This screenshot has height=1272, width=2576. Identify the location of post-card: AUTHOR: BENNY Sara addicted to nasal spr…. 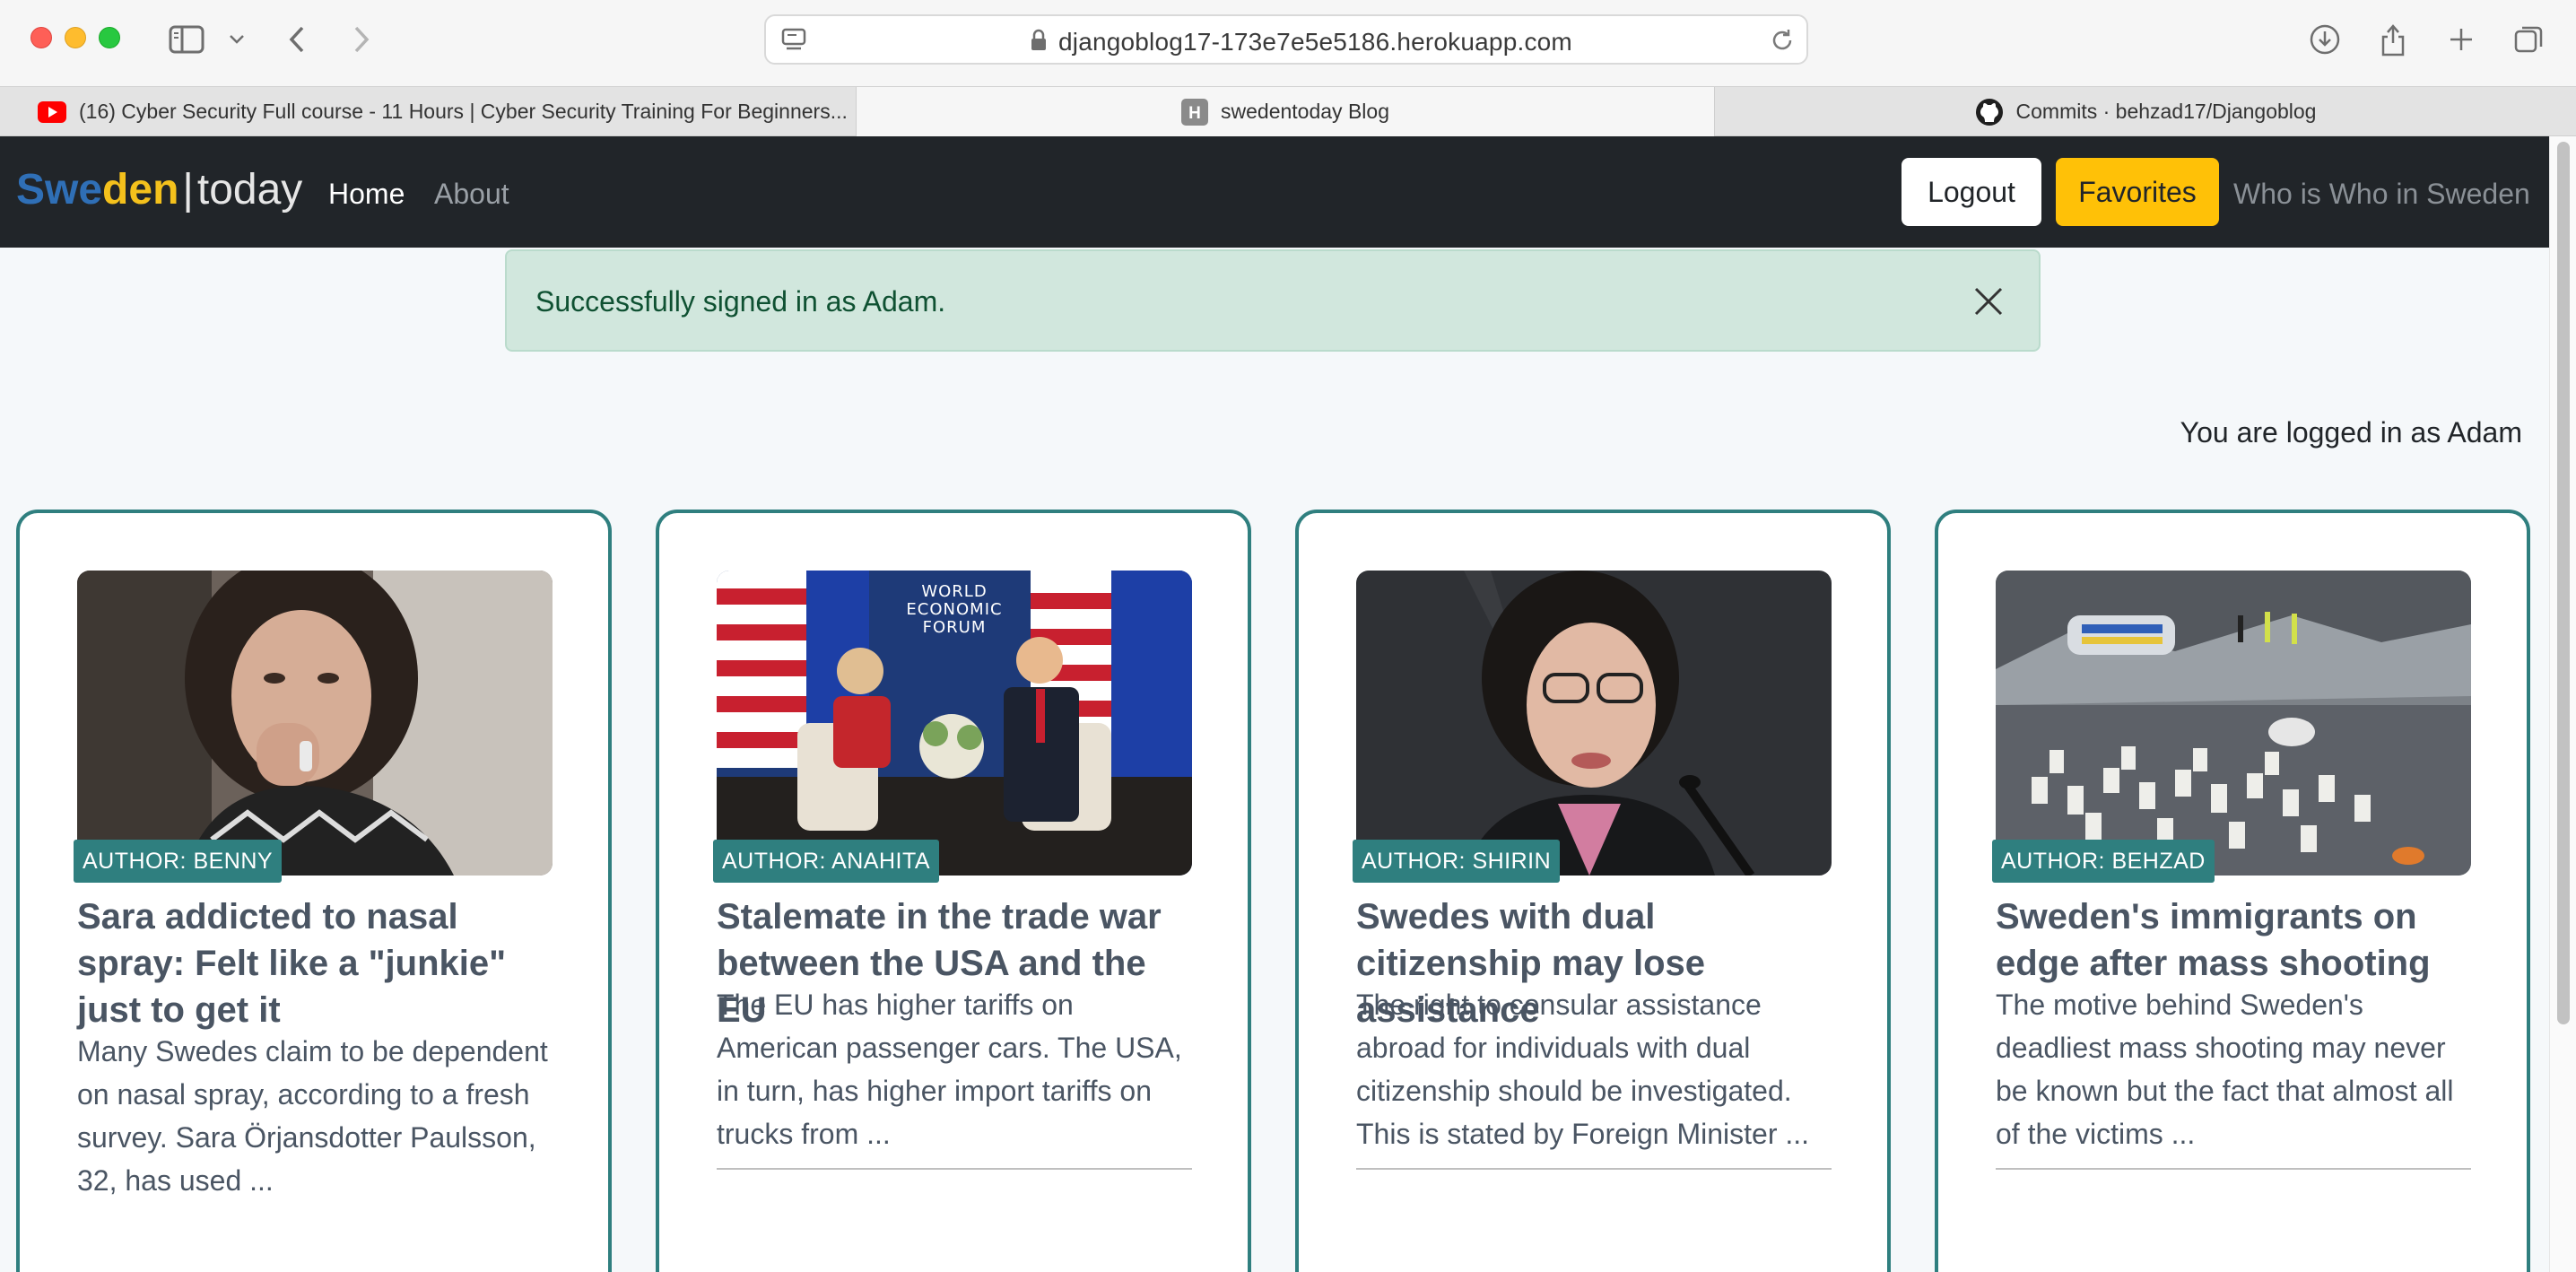
(314, 891).